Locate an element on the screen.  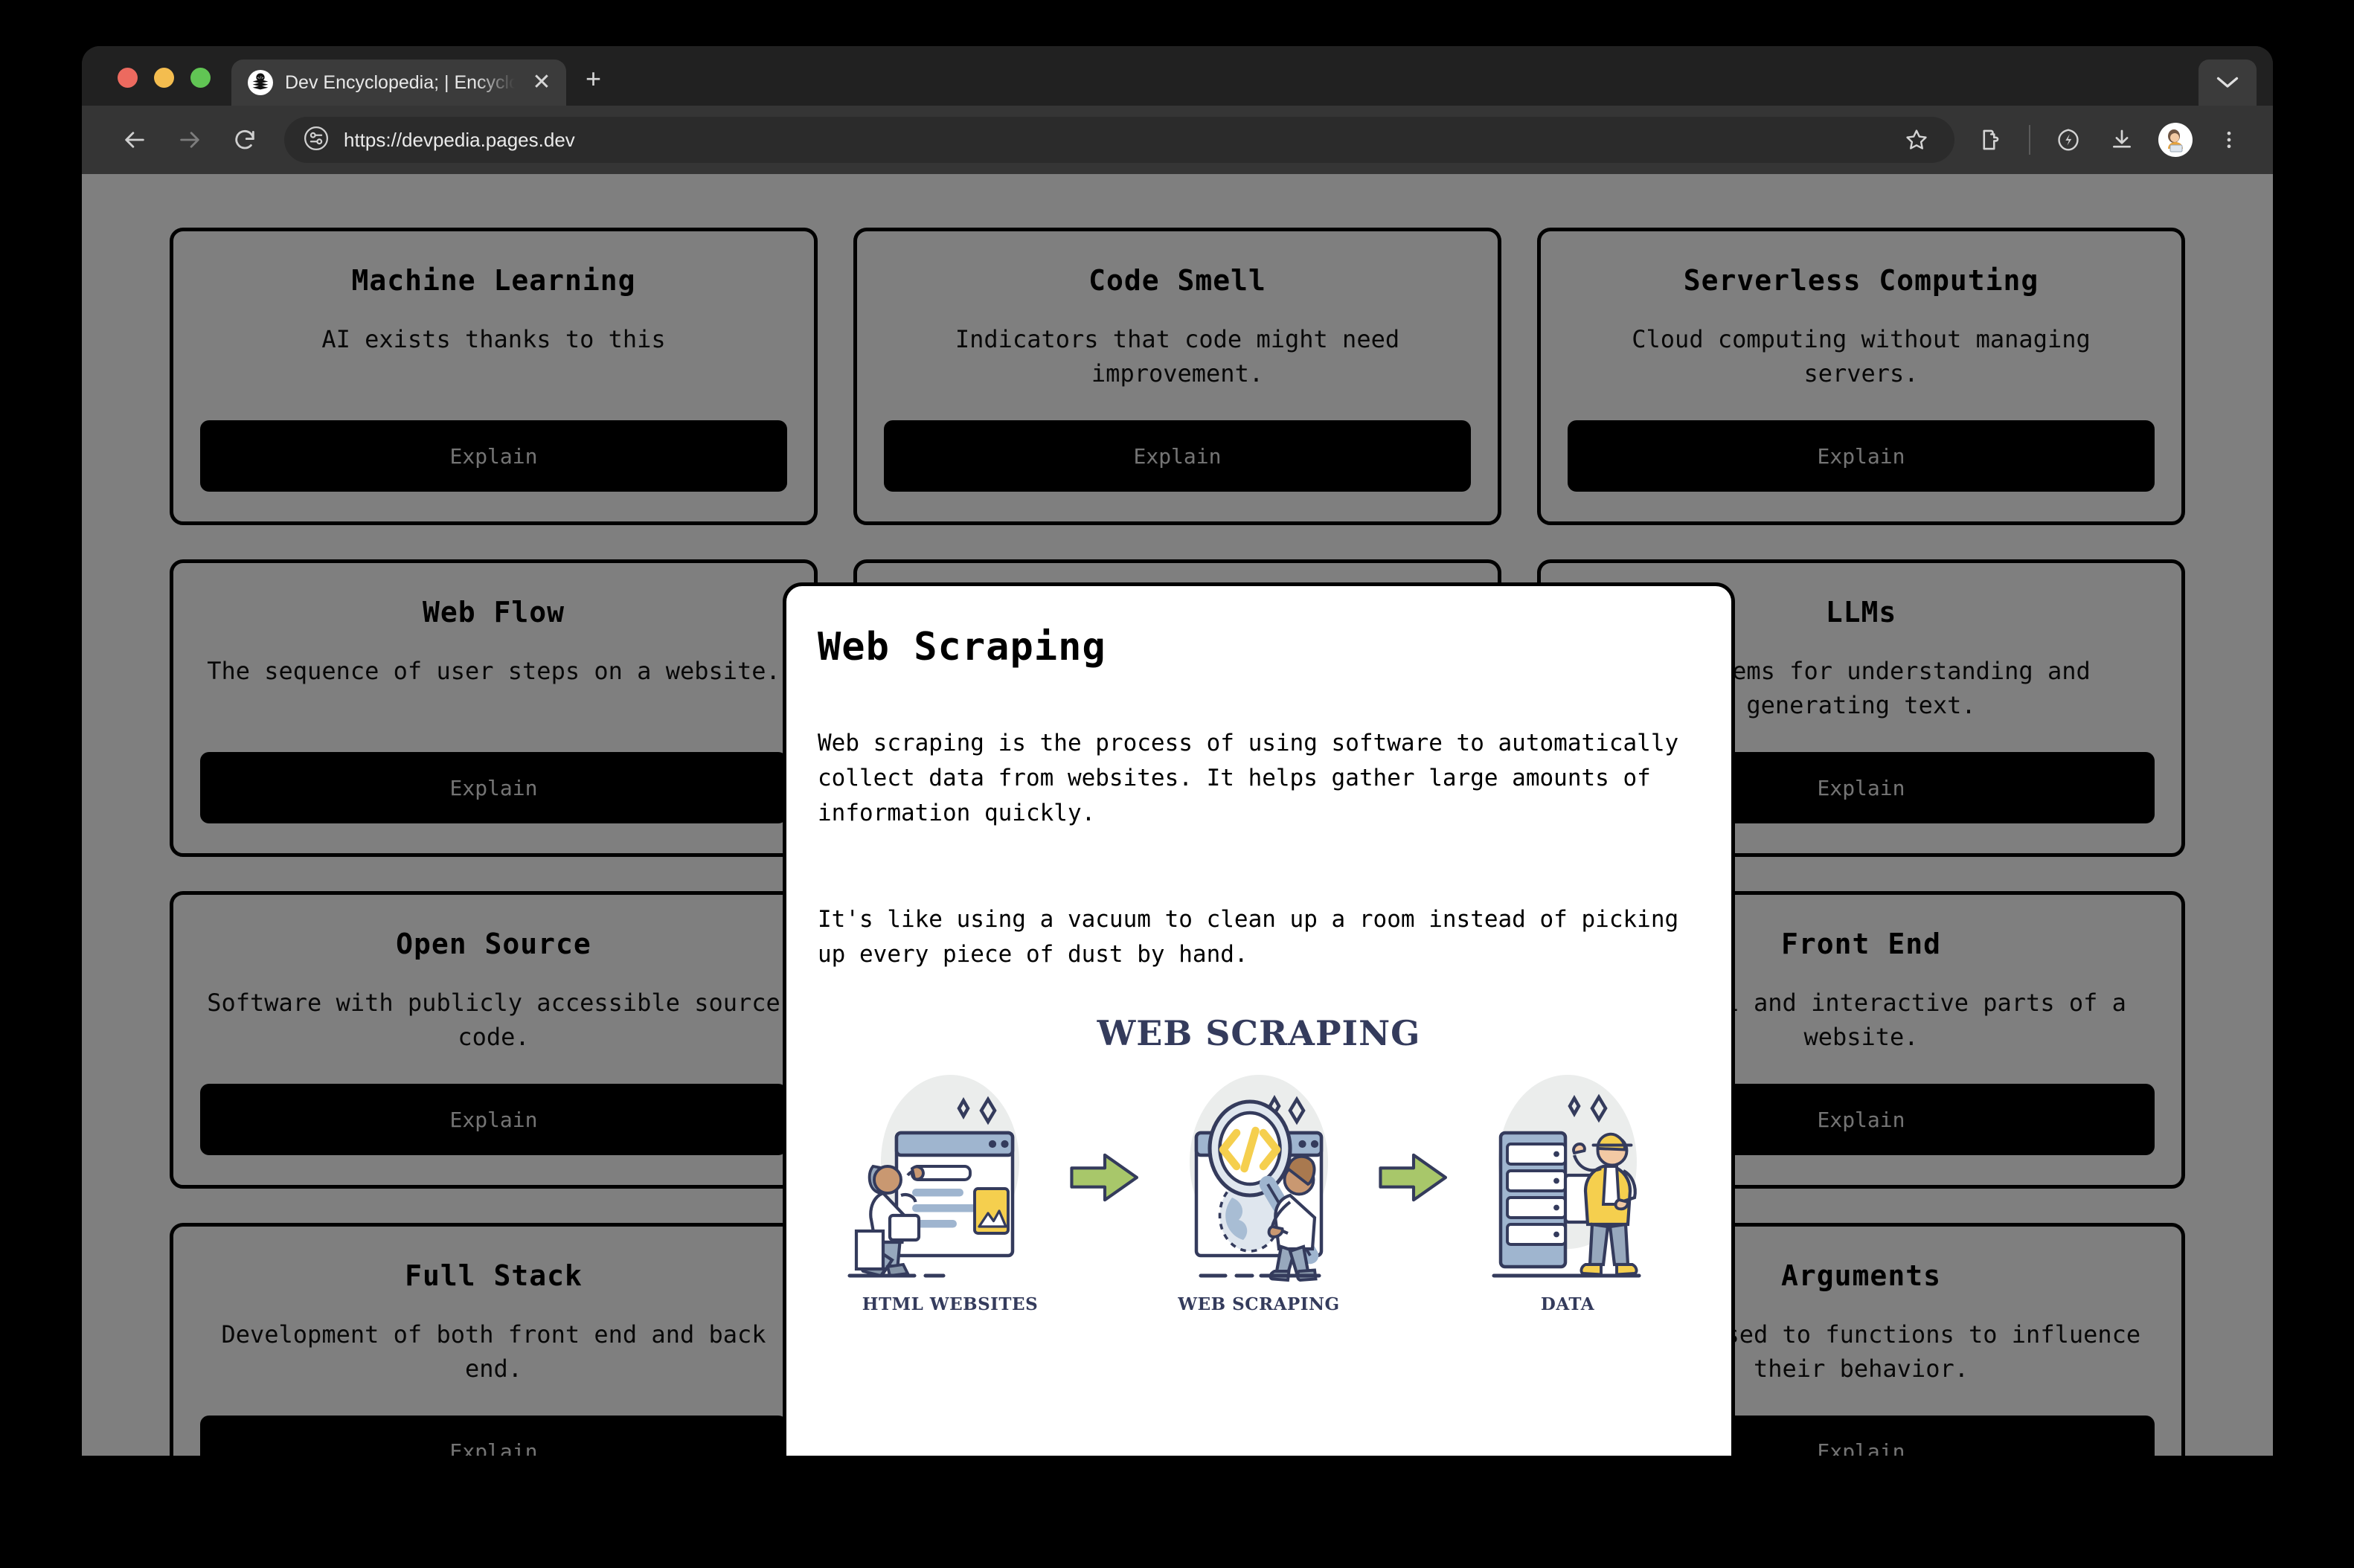
chrome-menu-icon is located at coordinates (2229, 139).